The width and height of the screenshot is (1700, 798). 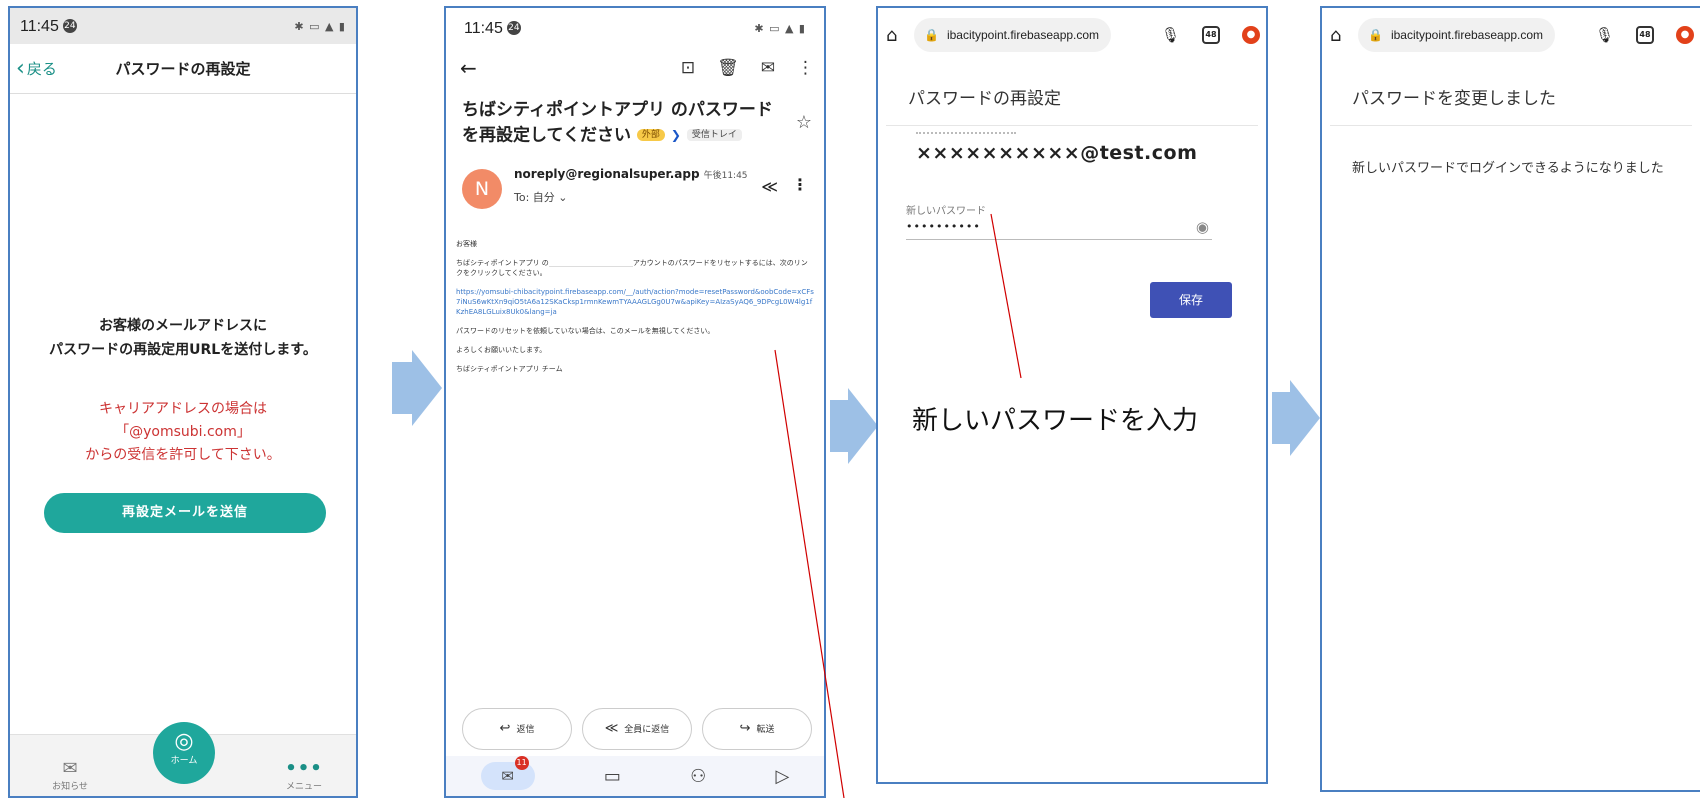 What do you see at coordinates (517, 729) in the screenshot?
I see `reply-button: ↩ 返信` at bounding box center [517, 729].